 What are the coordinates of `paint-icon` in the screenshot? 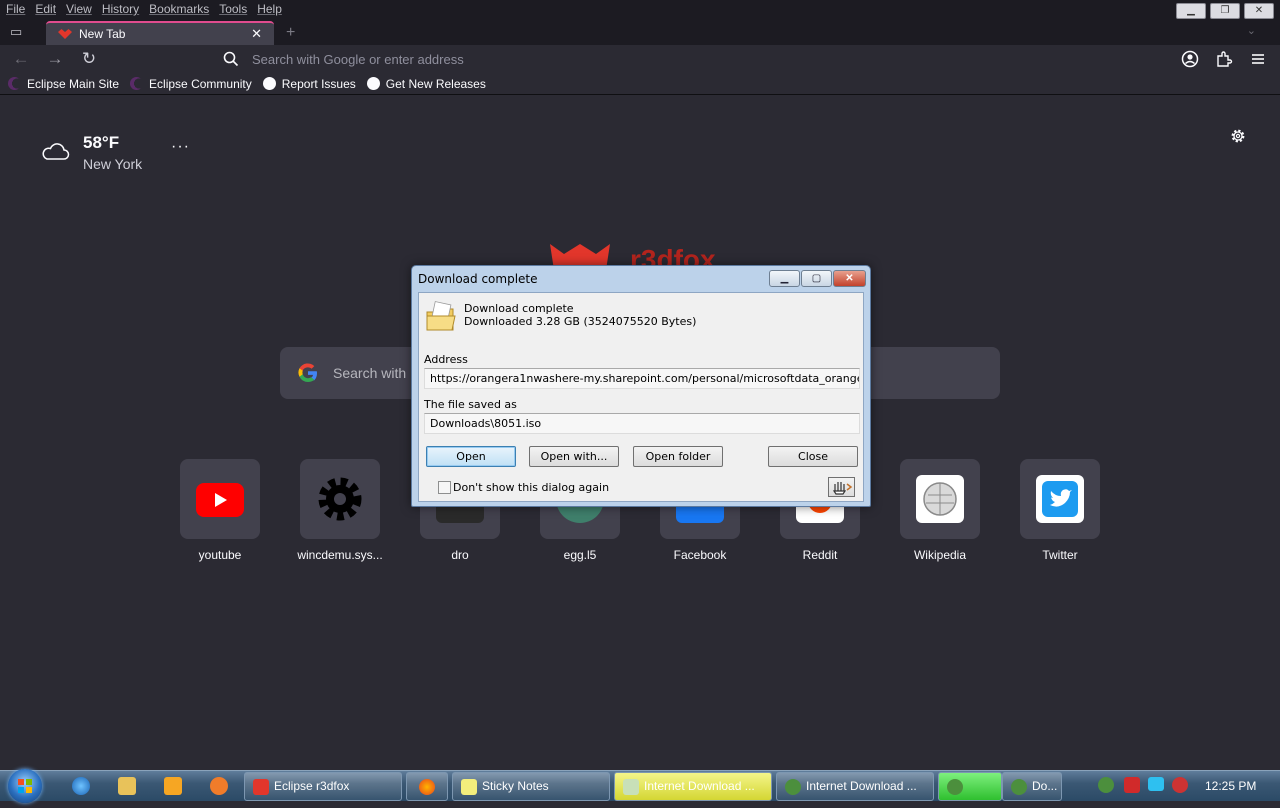 It's located at (219, 786).